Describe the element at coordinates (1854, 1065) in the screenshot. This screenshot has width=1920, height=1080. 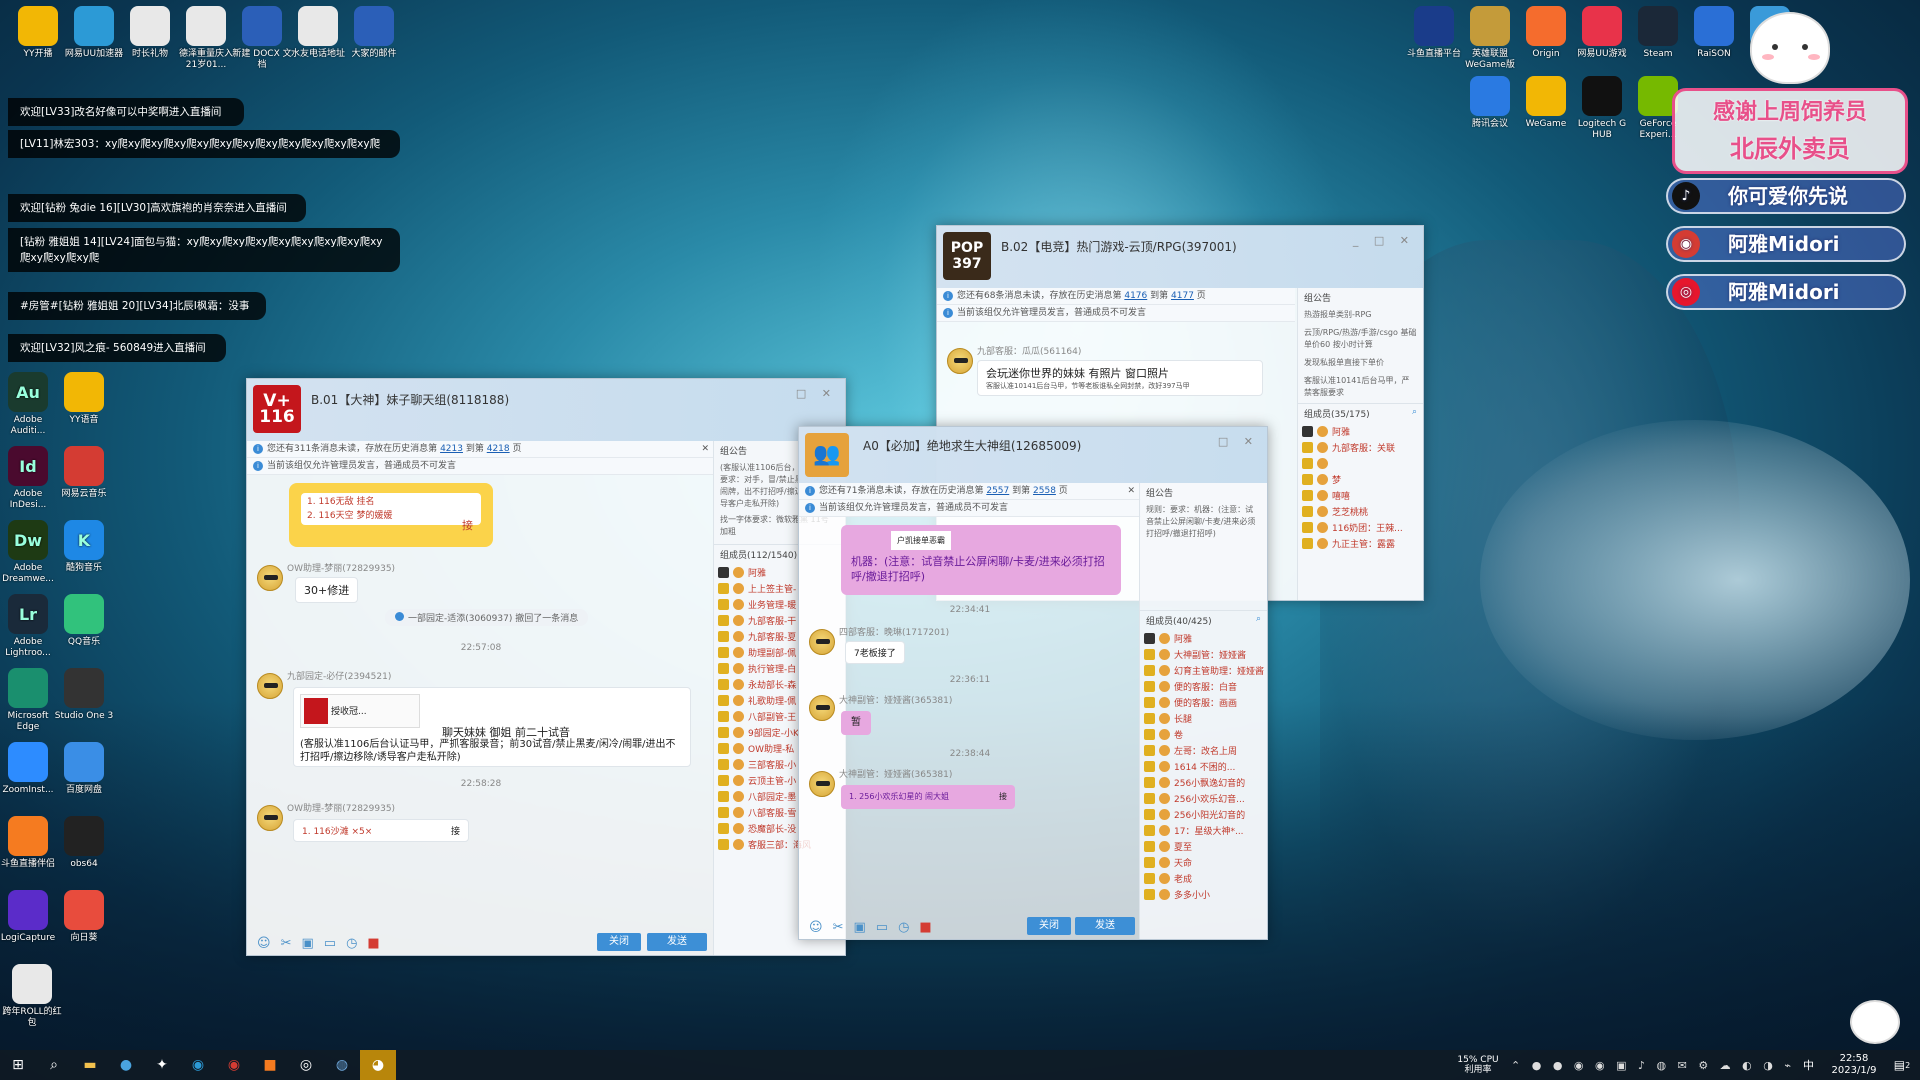
I see `clock: 22:58 2023/1/9` at that location.